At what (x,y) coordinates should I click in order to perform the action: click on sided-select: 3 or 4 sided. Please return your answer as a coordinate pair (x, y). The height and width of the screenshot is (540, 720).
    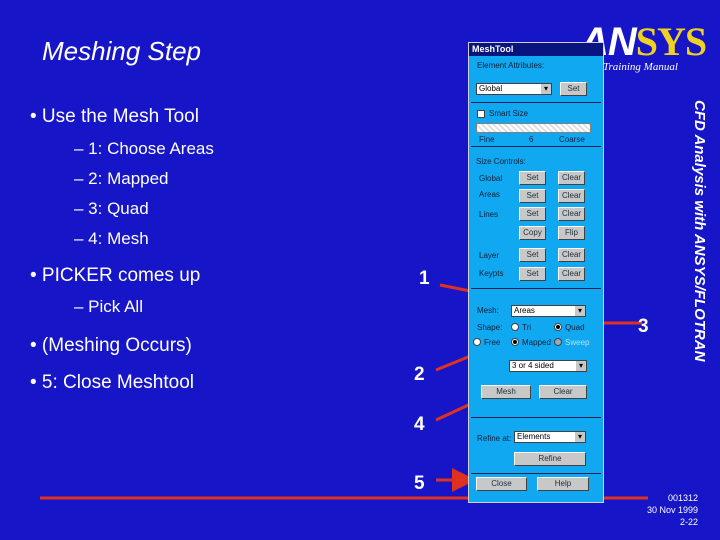
    Looking at the image, I should click on (548, 366).